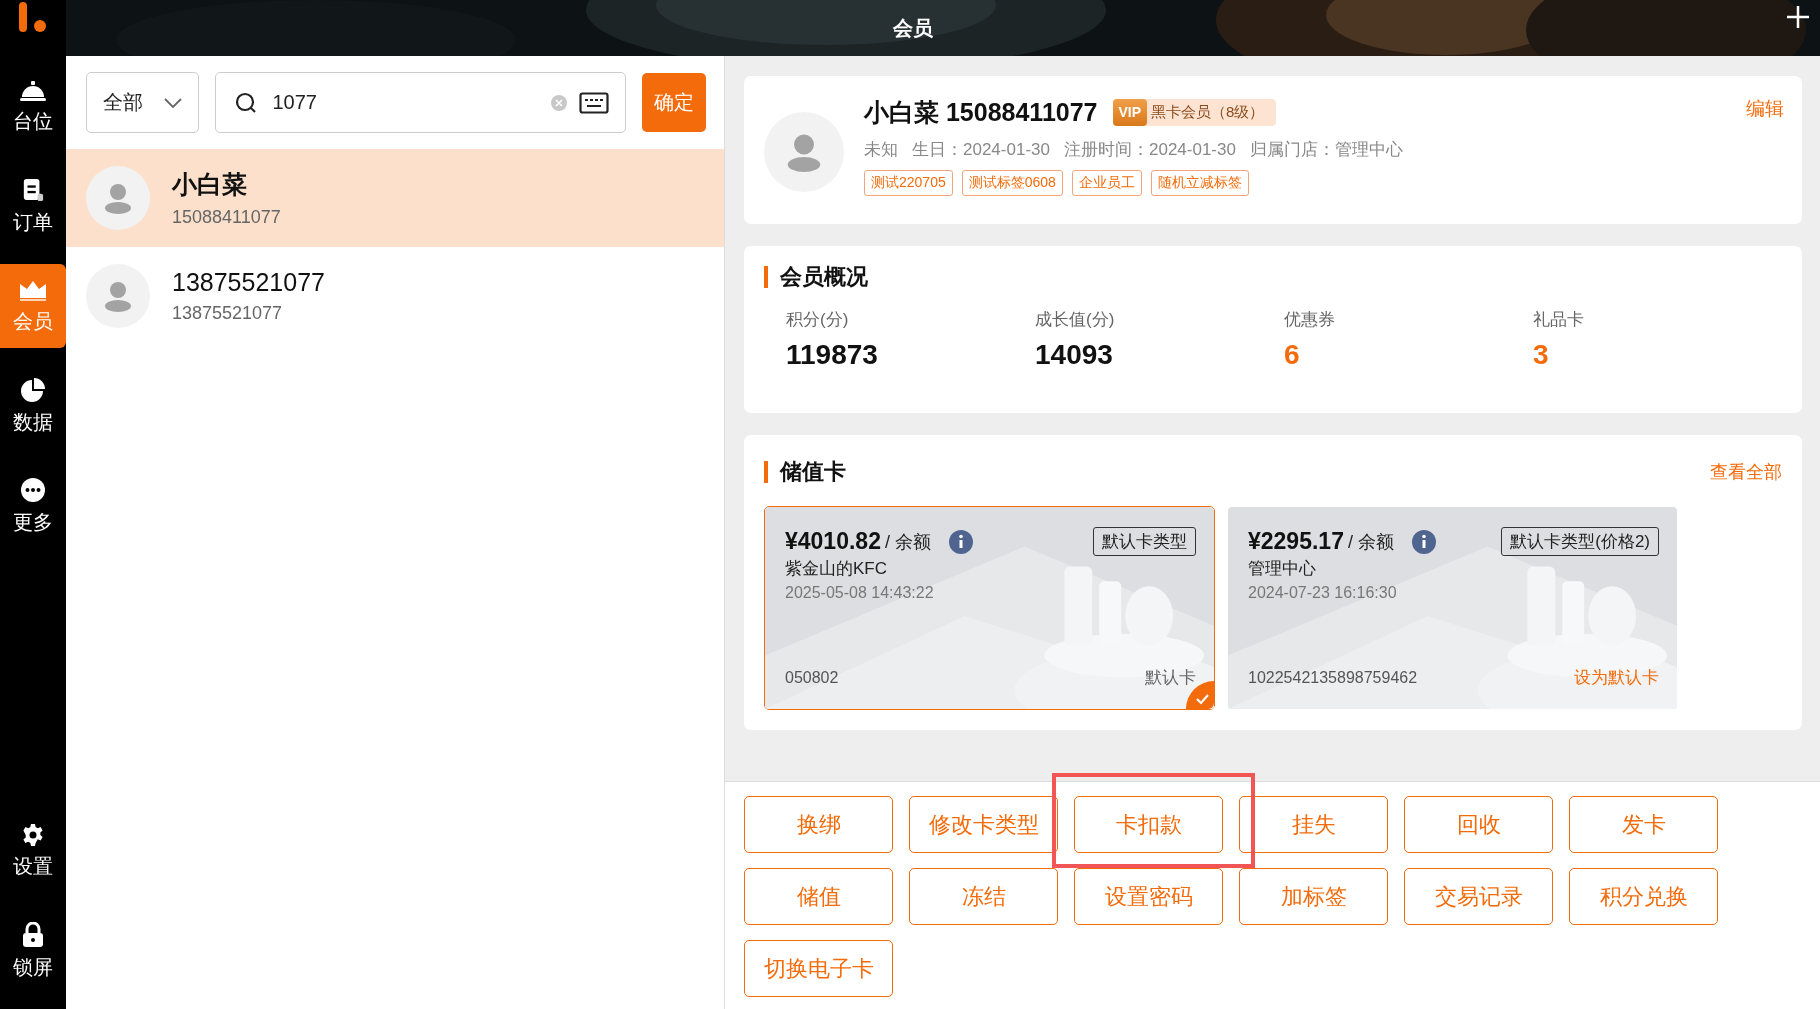 The height and width of the screenshot is (1009, 1820). I want to click on card-time: 2025-05-08 14:43:22, so click(860, 593).